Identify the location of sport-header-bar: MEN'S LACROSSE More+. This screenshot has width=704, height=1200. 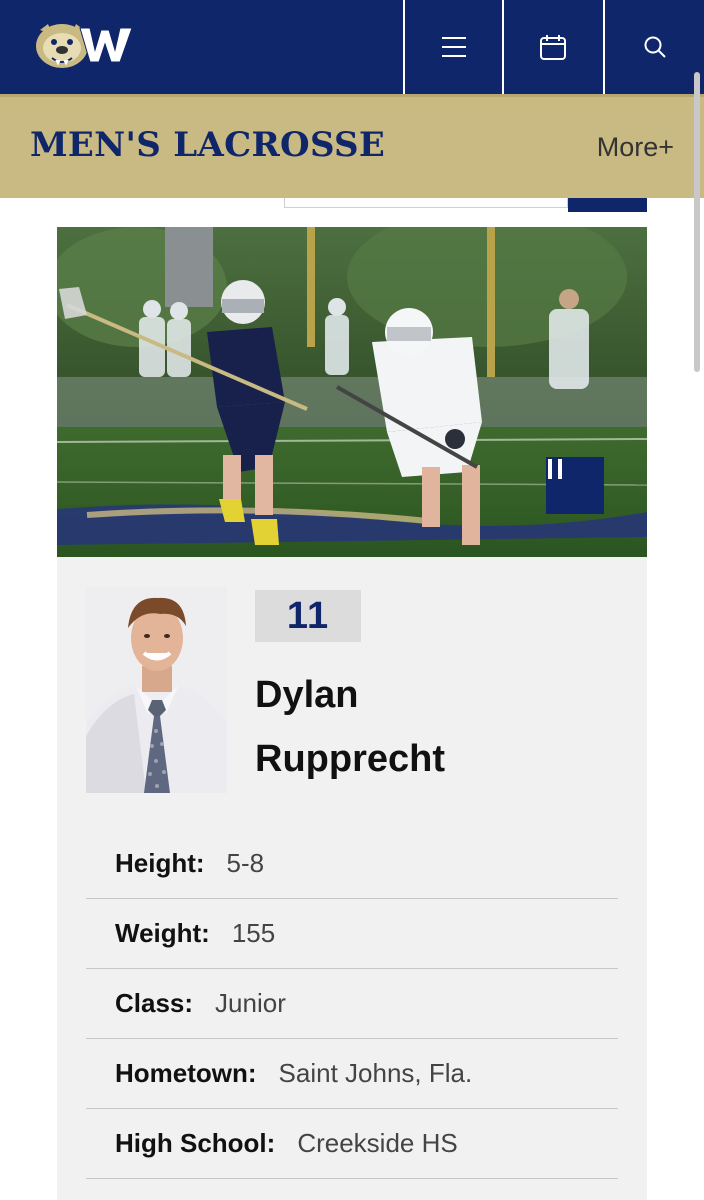
(352, 146).